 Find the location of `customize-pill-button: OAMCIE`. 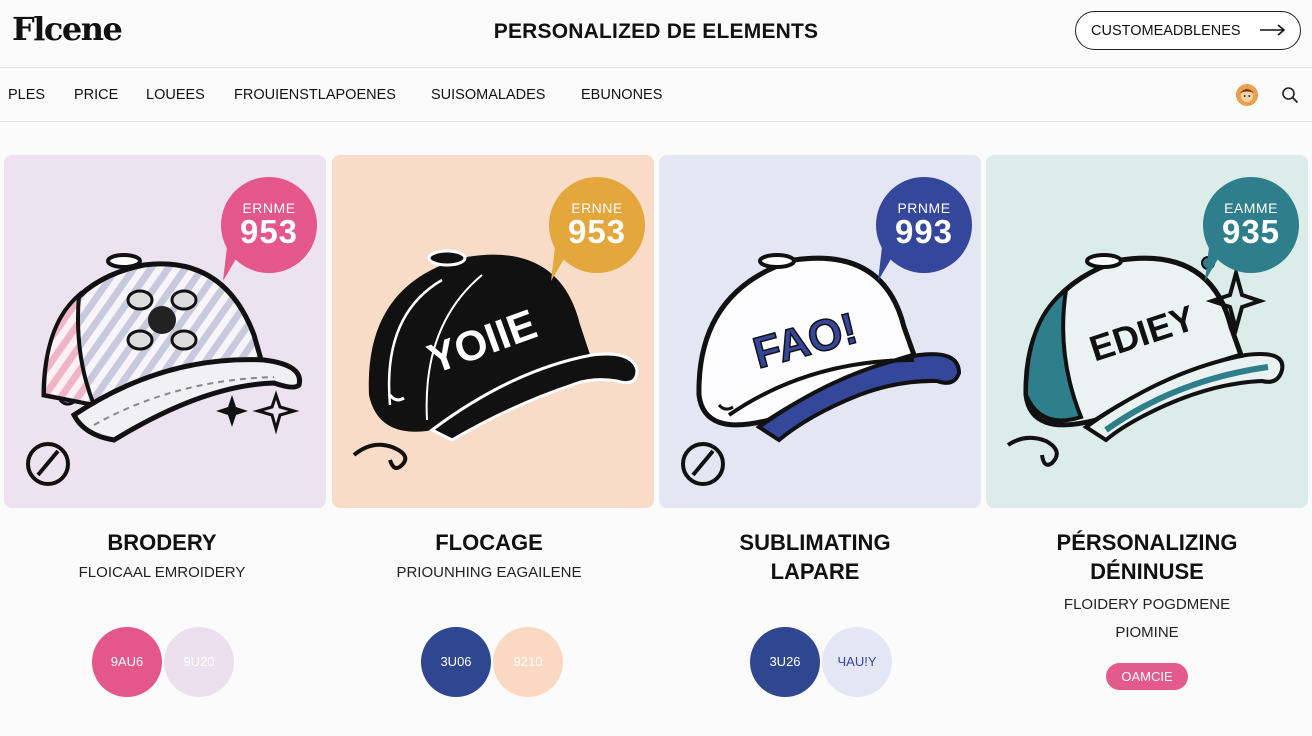

customize-pill-button: OAMCIE is located at coordinates (1147, 676).